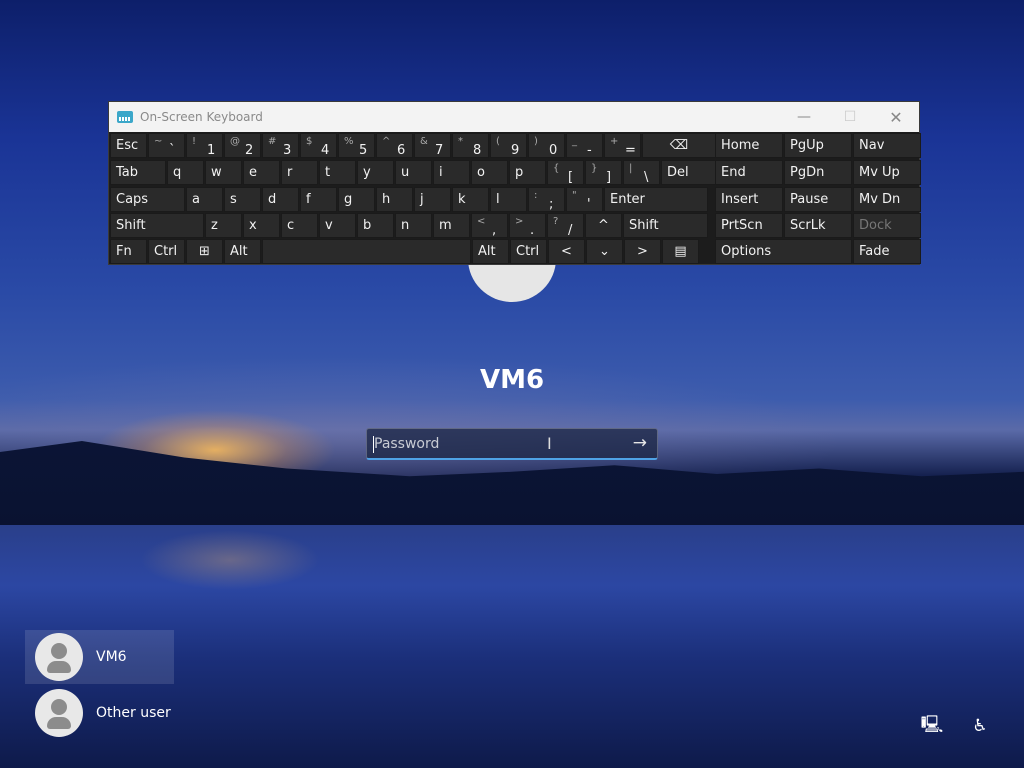  Describe the element at coordinates (818, 172) in the screenshot. I see `key-pgdn: PgDn` at that location.